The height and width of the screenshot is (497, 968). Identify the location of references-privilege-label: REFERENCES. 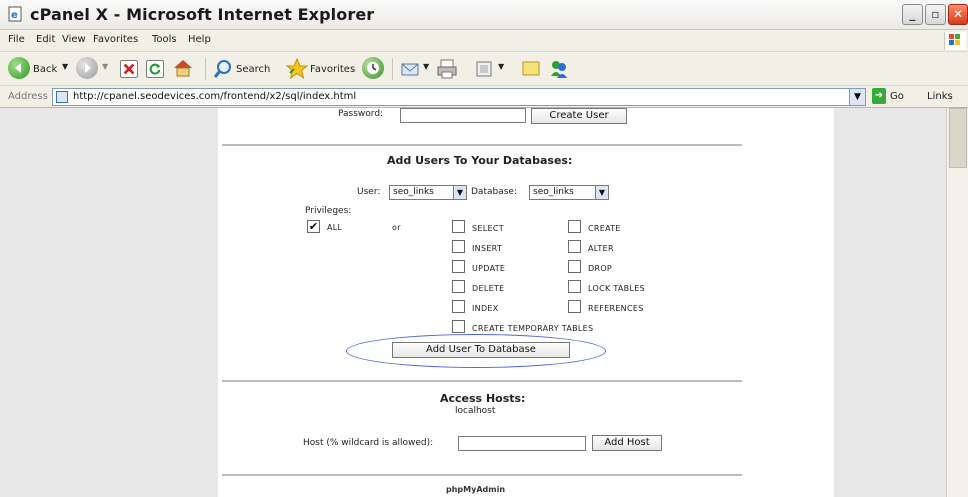
(616, 308).